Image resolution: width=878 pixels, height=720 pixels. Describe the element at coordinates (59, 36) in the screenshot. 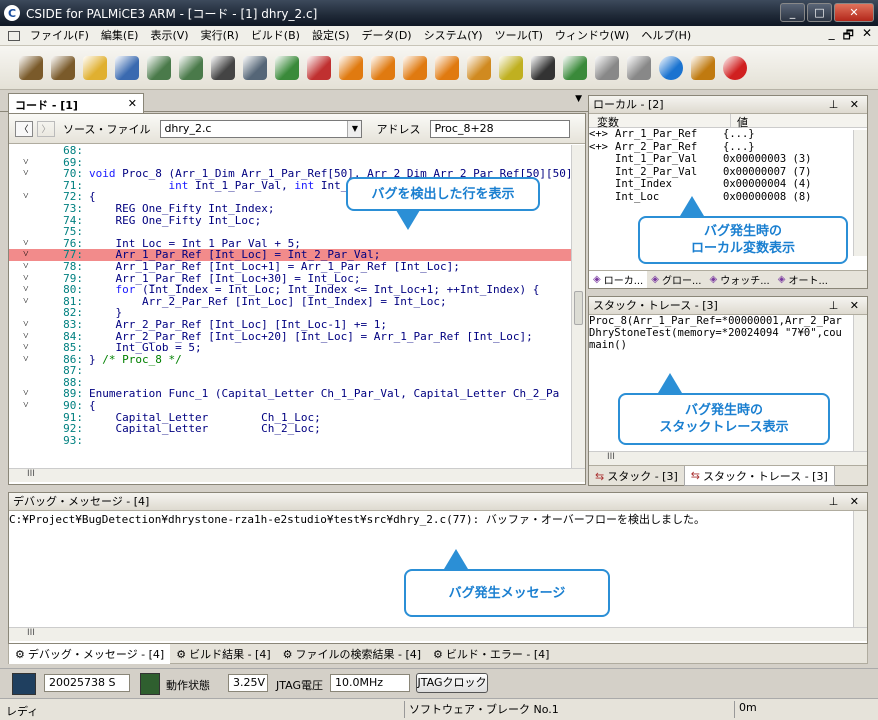

I see `menu-file: ファイル(F)` at that location.